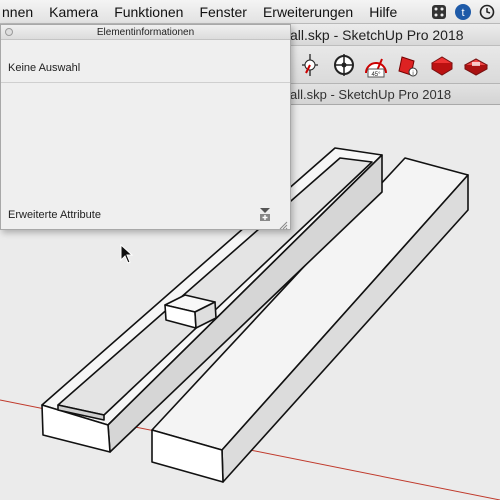  I want to click on svg-text: t, so click(462, 13).